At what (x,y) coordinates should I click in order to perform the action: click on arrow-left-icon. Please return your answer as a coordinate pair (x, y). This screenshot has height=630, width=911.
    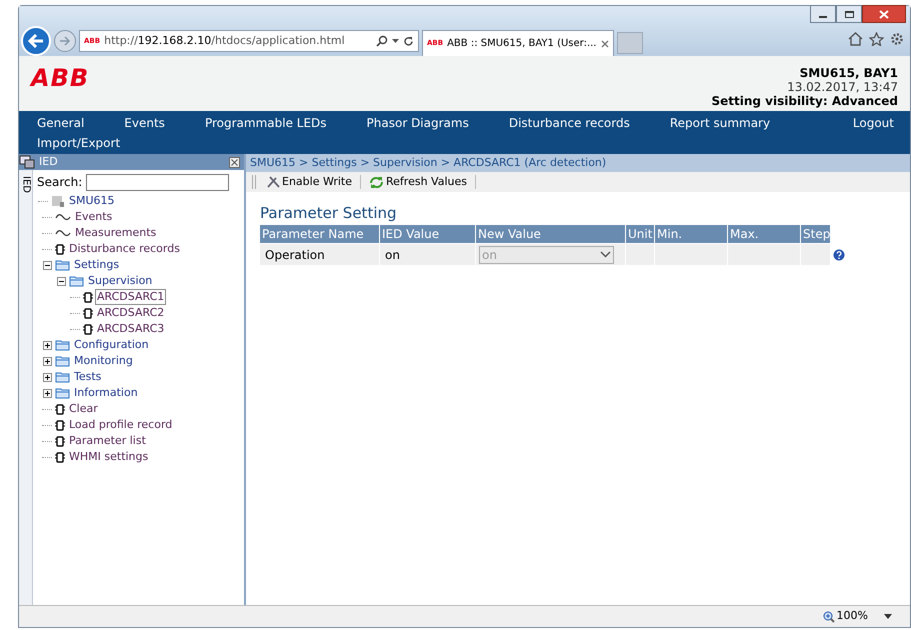
    Looking at the image, I should click on (36, 41).